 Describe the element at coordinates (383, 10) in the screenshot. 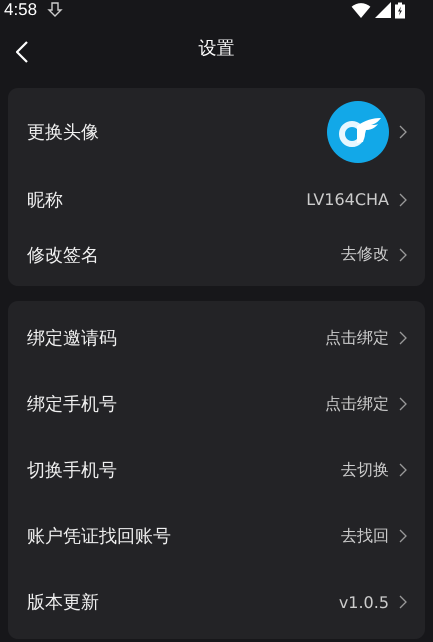

I see `signal-icon` at that location.